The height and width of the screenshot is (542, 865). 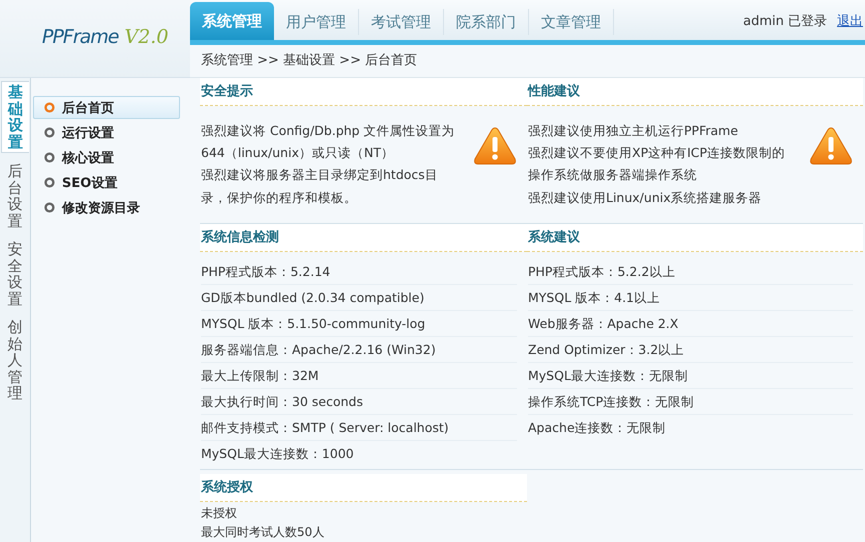 I want to click on notice-text: 强烈建议使用Linux/unix系统搭建服务器, so click(x=645, y=197).